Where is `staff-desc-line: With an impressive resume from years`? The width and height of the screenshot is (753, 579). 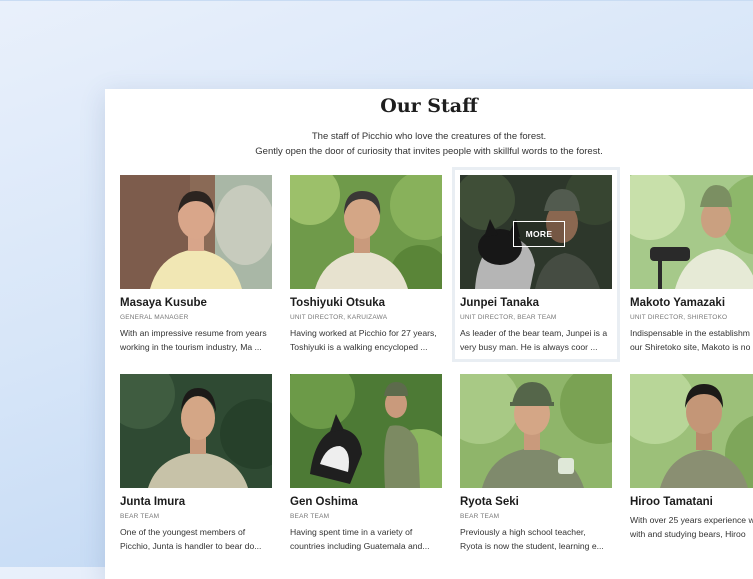
staff-desc-line: With an impressive resume from years is located at coordinates (193, 333).